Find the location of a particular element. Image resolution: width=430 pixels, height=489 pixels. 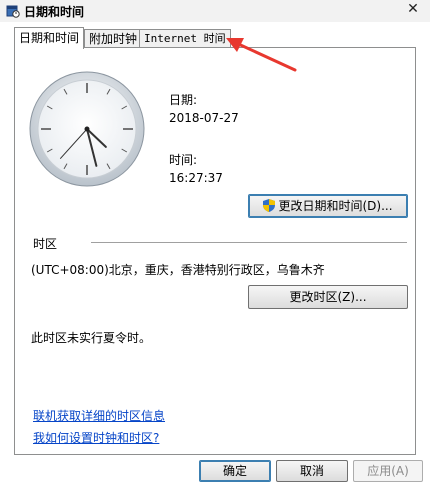

tab-date-time: 日期和时间 is located at coordinates (49, 38).